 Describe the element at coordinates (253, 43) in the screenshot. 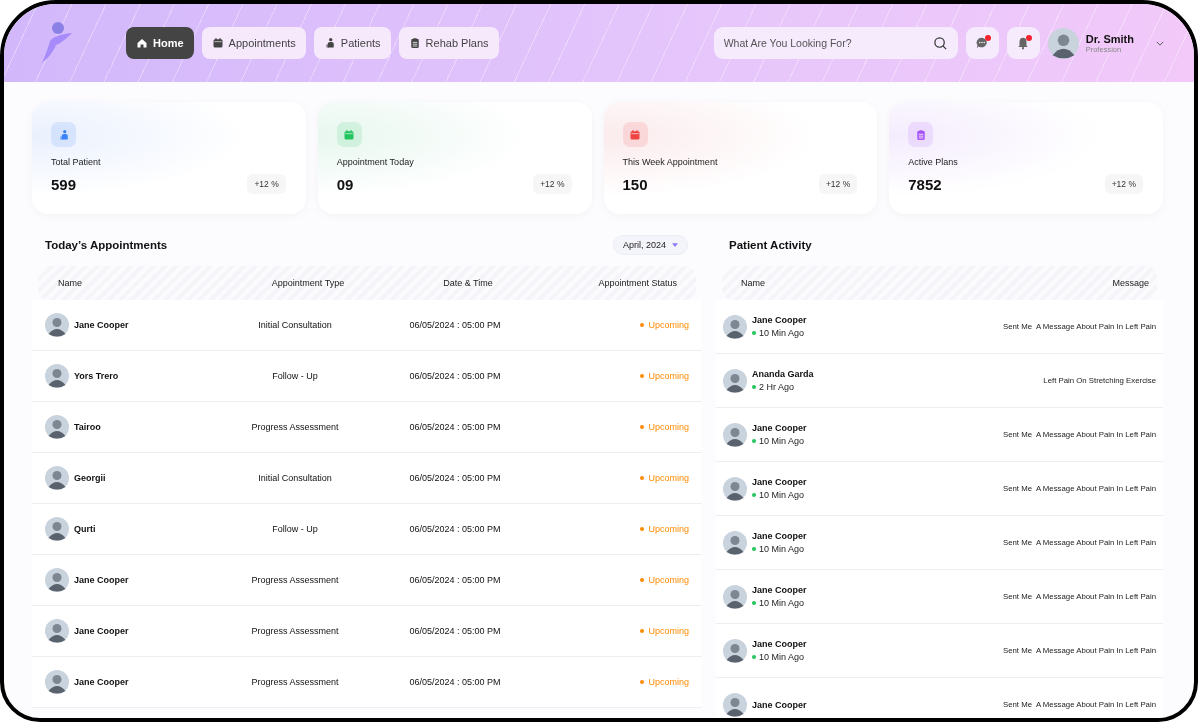

I see `nav-tab: Appointments` at that location.